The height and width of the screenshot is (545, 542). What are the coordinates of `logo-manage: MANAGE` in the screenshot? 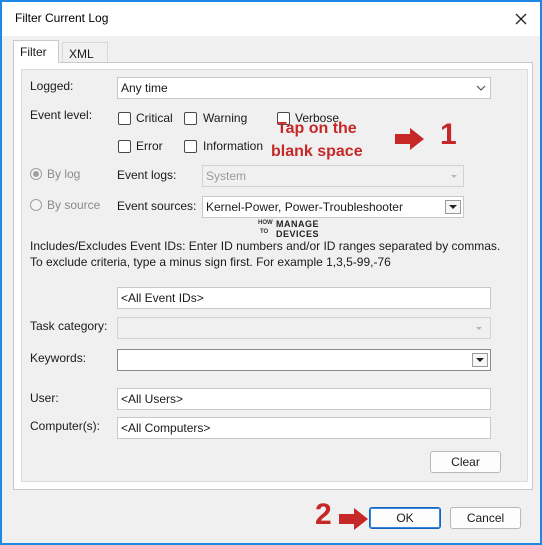 It's located at (297, 224).